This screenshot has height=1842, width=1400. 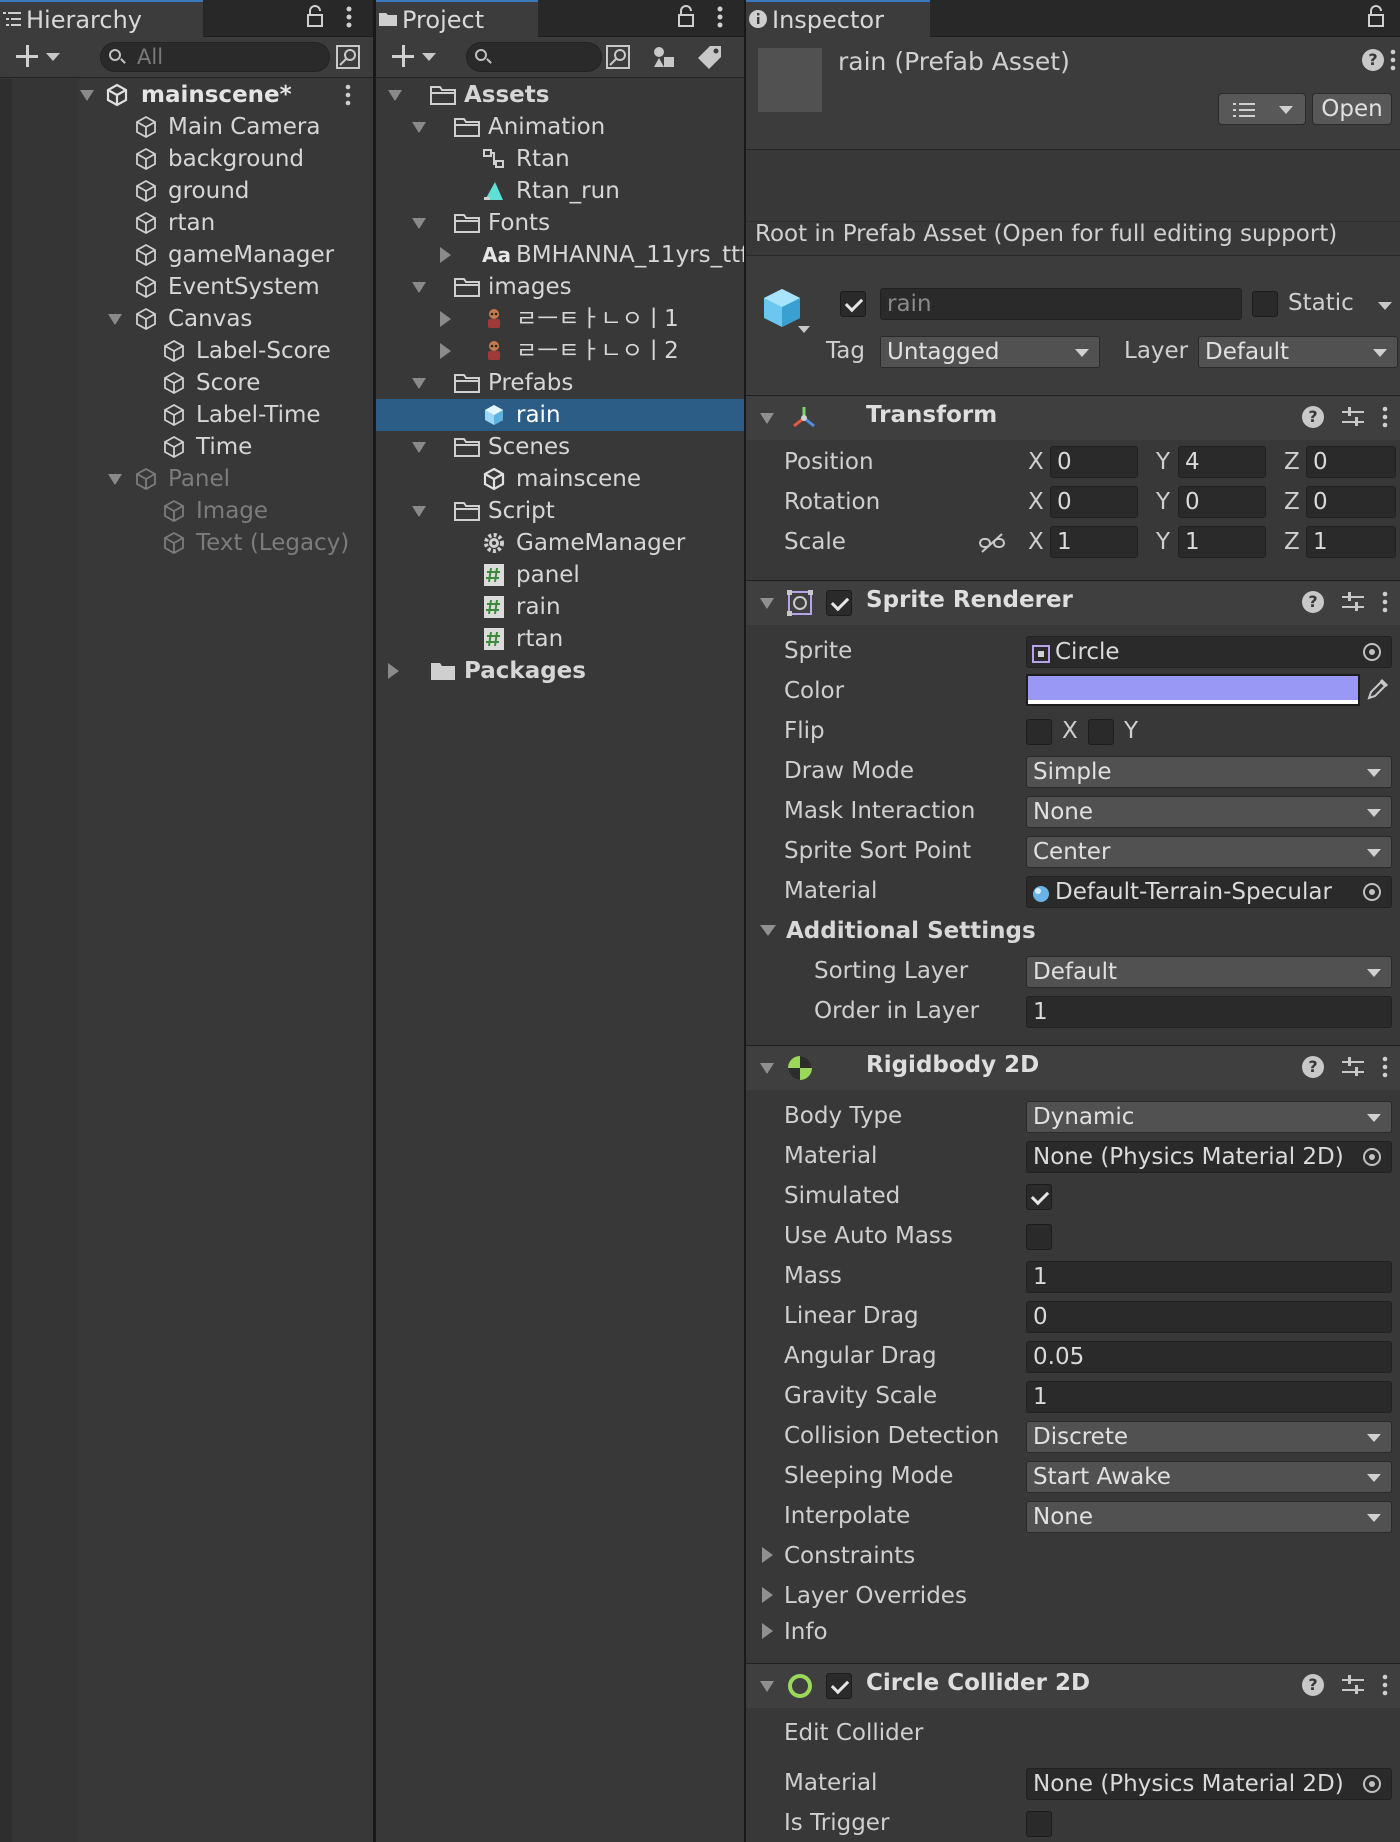 What do you see at coordinates (1209, 1277) in the screenshot?
I see `mass-field: 1` at bounding box center [1209, 1277].